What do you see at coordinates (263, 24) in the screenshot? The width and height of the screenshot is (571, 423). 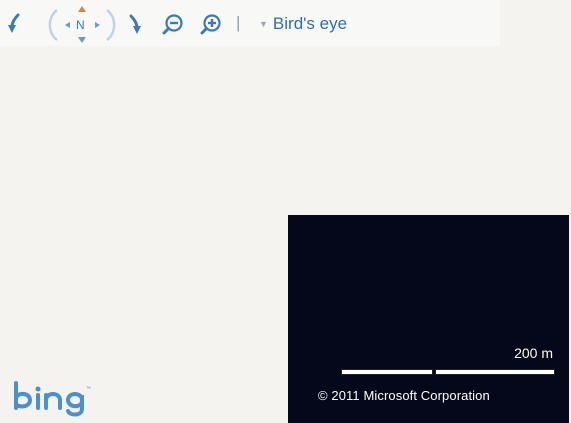 I see `dropdown-caret-icon: ▼` at bounding box center [263, 24].